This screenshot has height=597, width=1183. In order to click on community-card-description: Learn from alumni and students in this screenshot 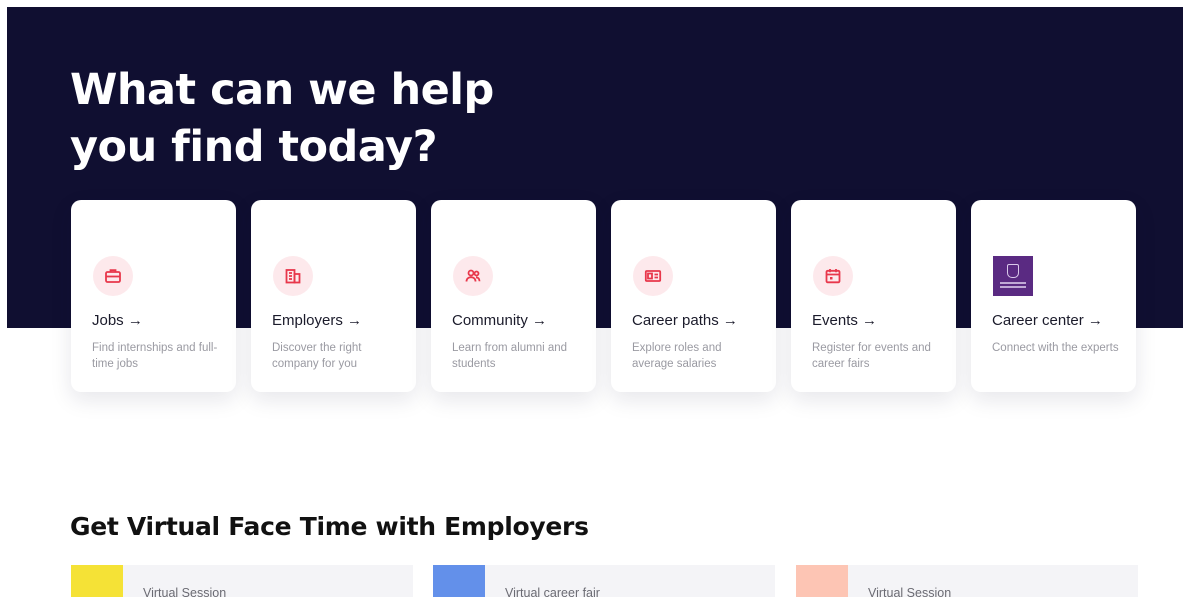, I will do `click(510, 356)`.